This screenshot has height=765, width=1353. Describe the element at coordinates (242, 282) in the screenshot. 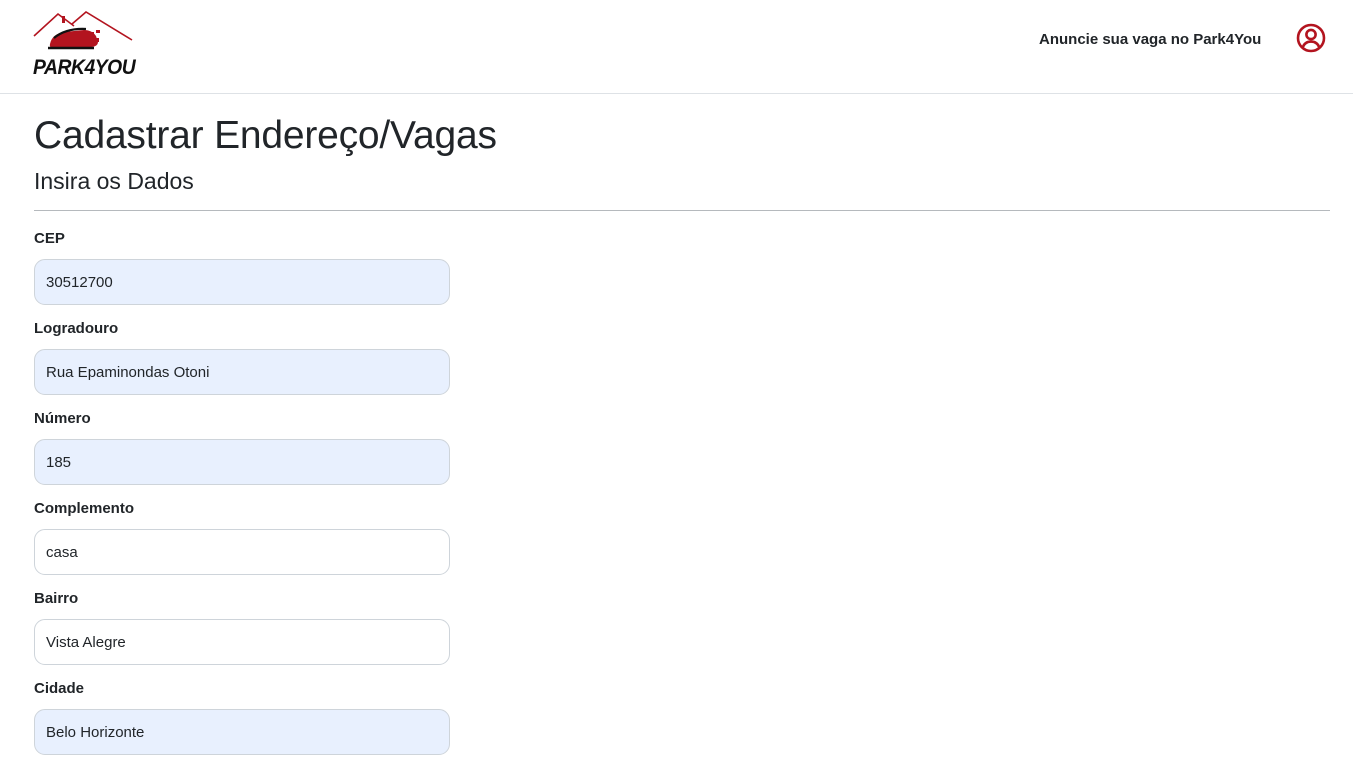

I see `cep-input` at that location.